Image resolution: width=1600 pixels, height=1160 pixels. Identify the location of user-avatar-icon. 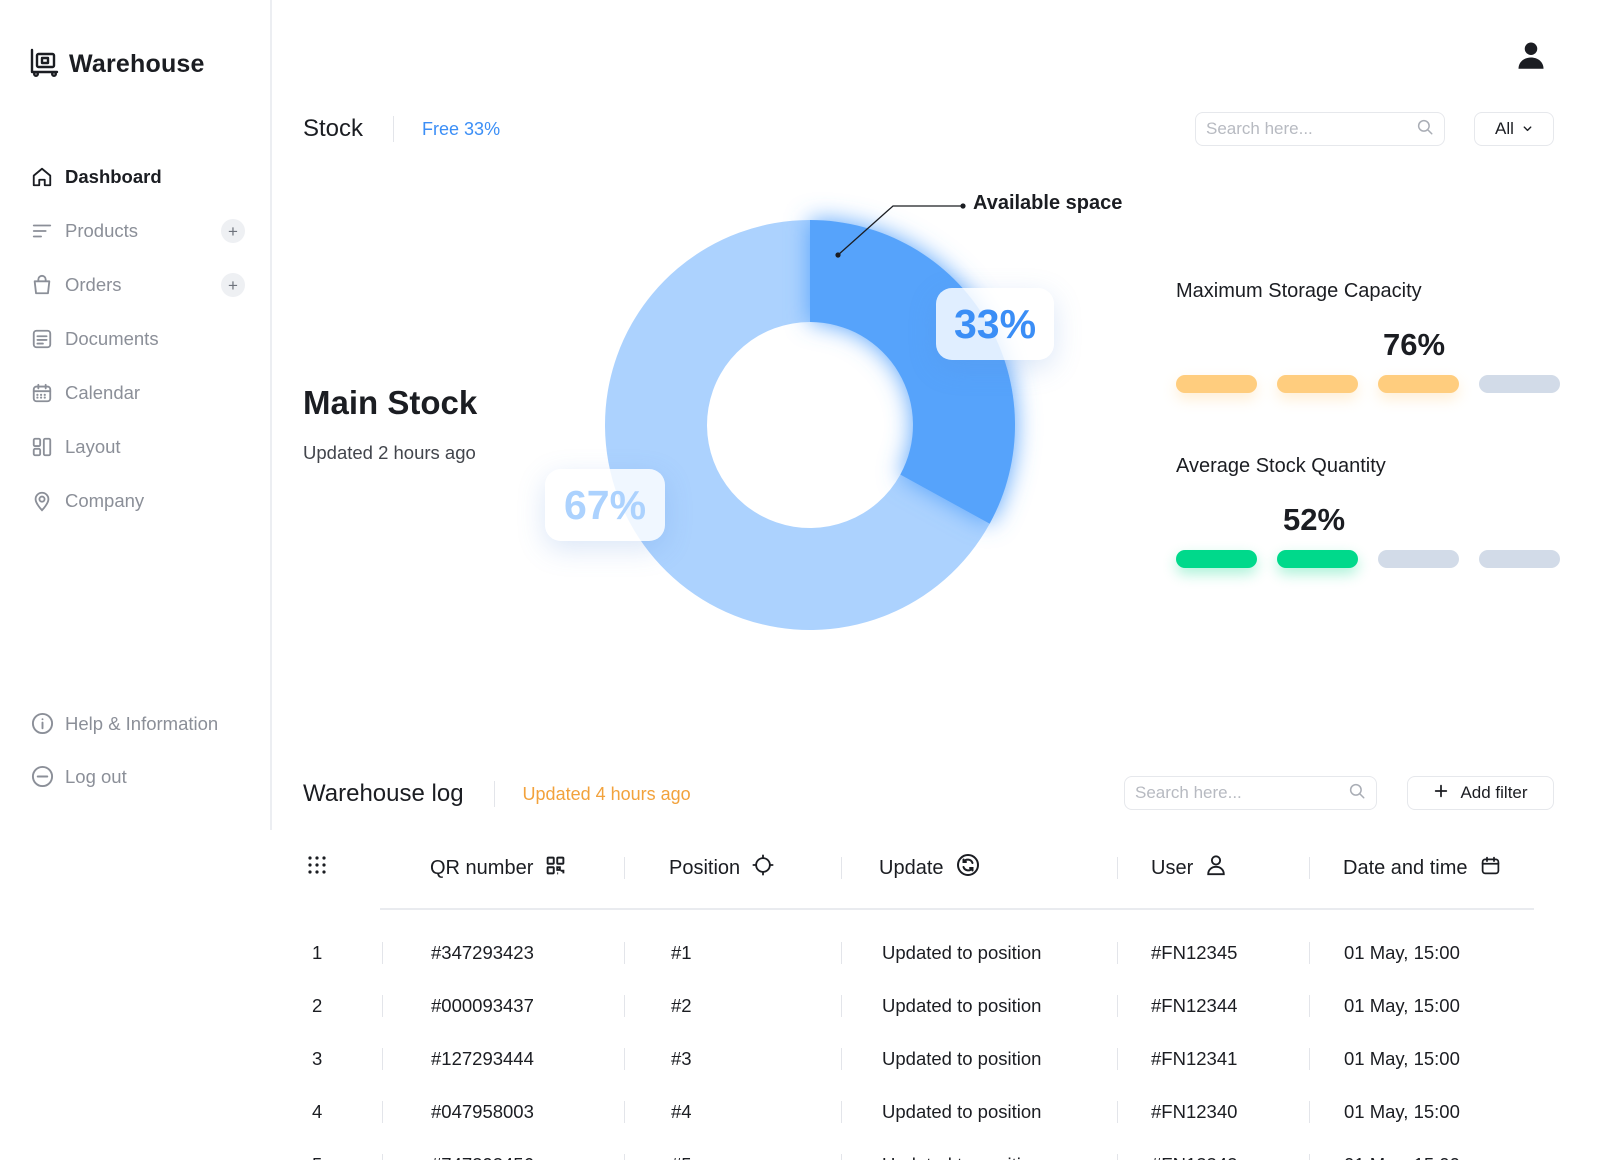
(1531, 58).